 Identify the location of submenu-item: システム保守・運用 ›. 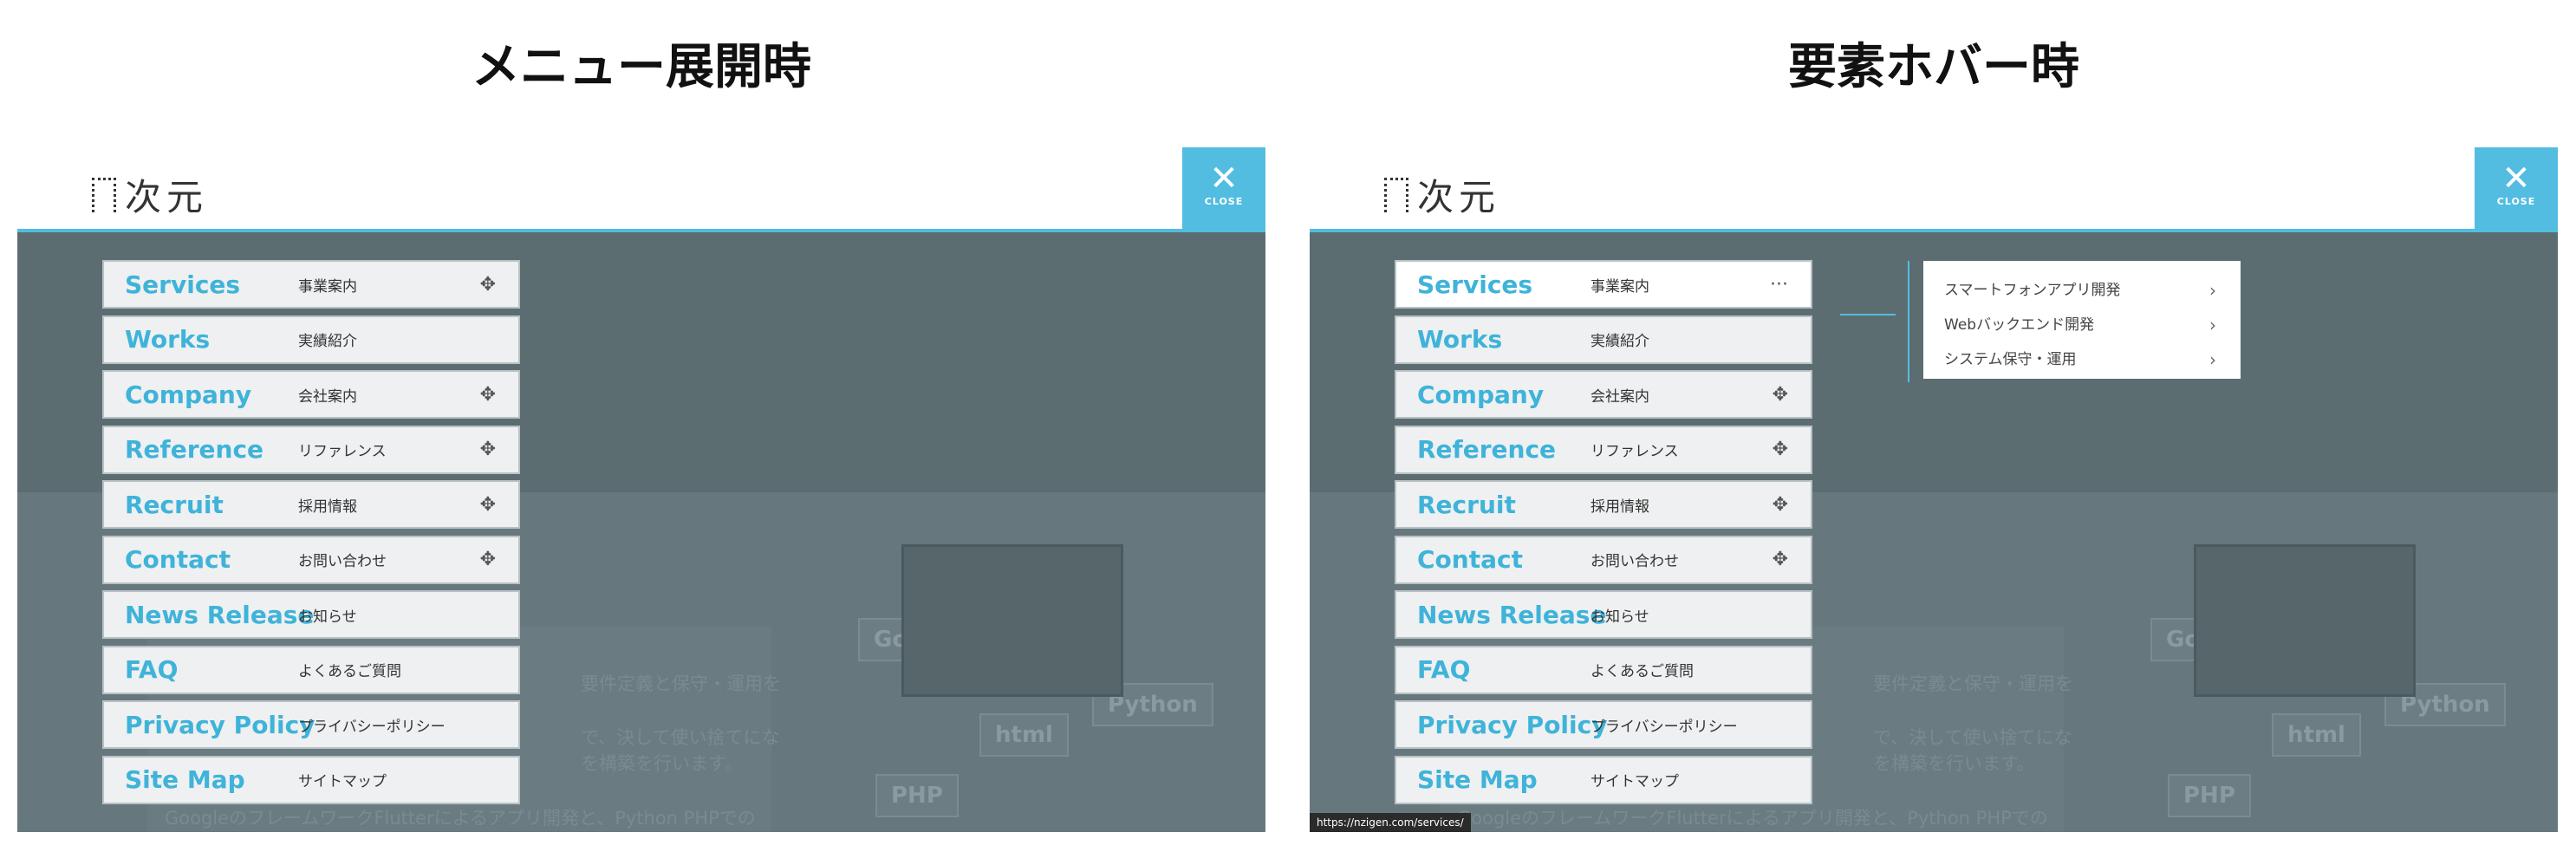
(2082, 359).